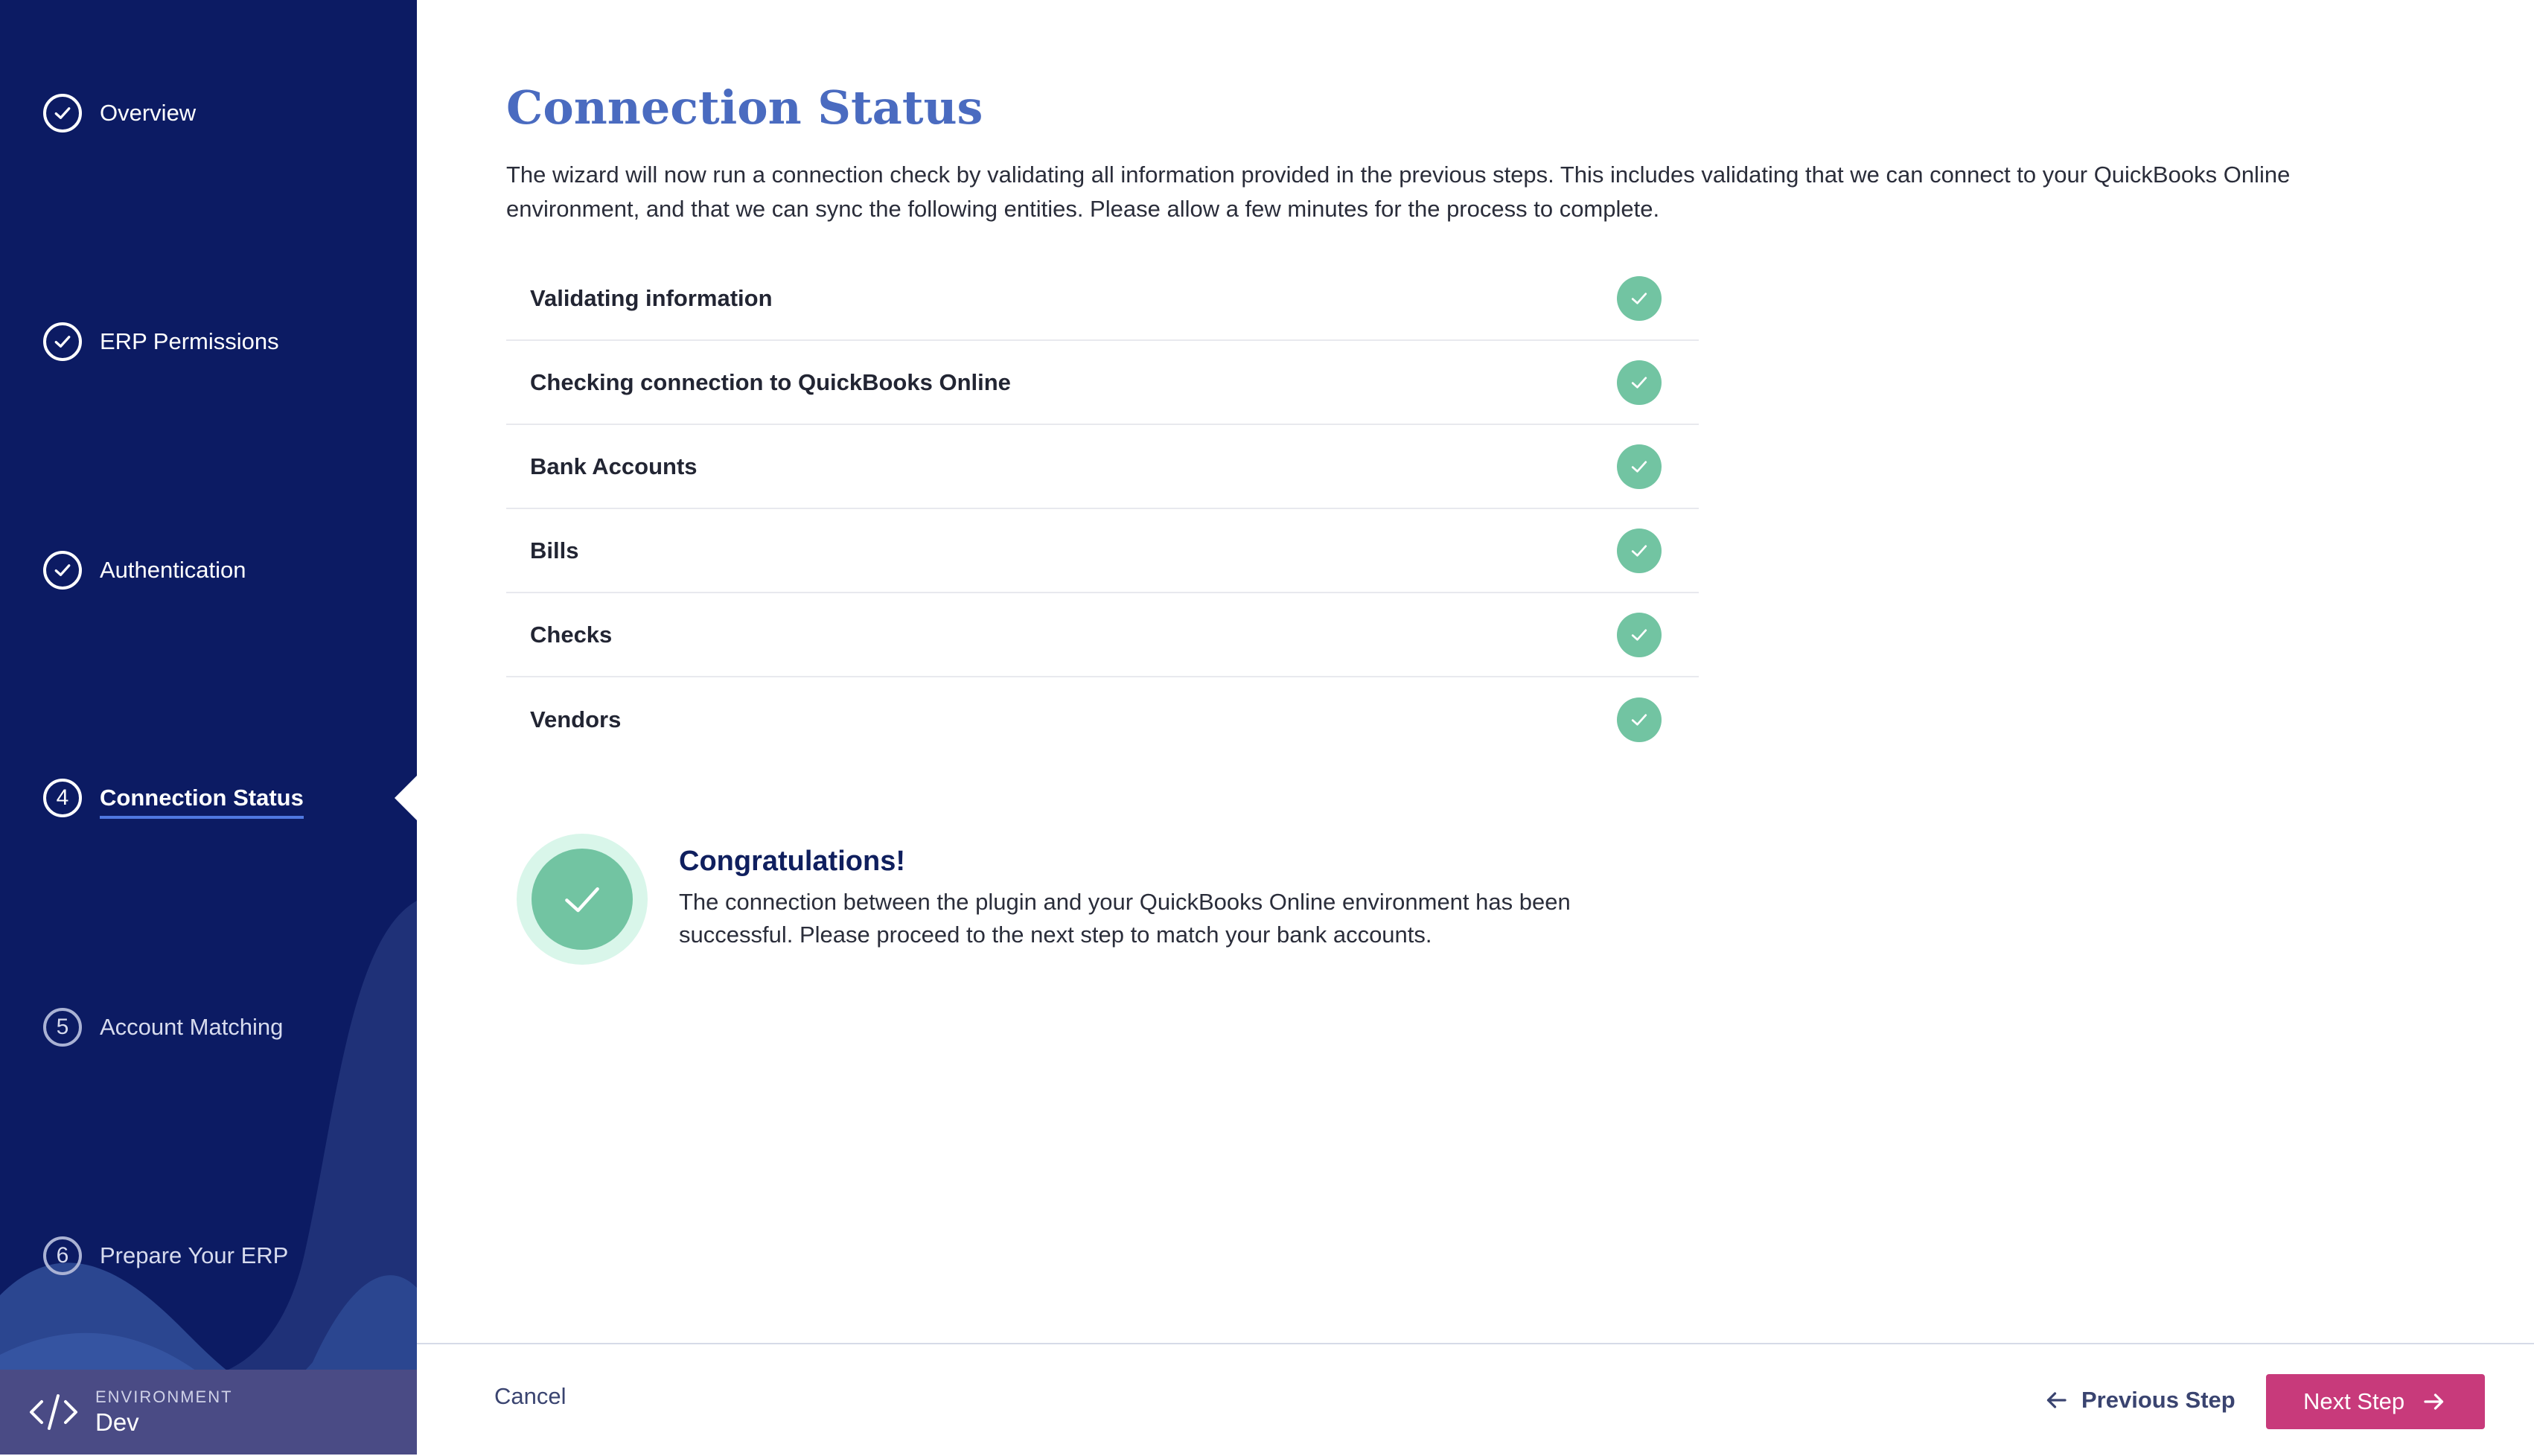 The width and height of the screenshot is (2534, 1456). Describe the element at coordinates (164, 1397) in the screenshot. I see `environment-label: ENVIRONMENT` at that location.